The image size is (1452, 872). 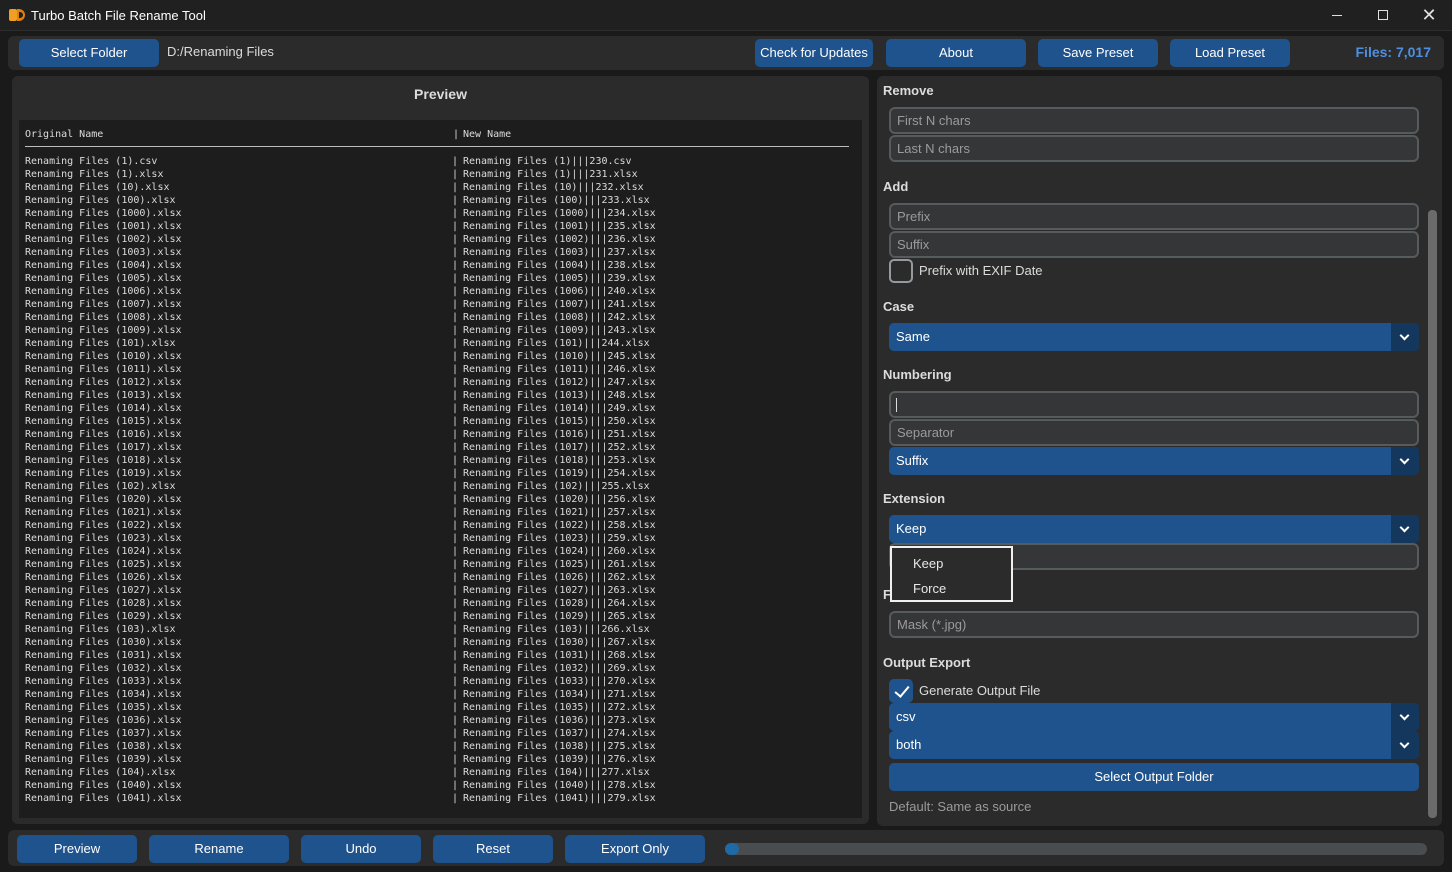 I want to click on original-name-cell: Renaming Files (1022).xlsx, so click(x=103, y=525).